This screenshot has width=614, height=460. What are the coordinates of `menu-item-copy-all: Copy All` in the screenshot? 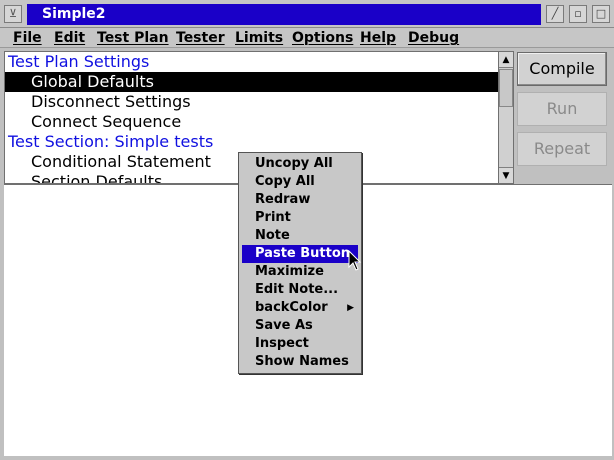 It's located at (300, 182).